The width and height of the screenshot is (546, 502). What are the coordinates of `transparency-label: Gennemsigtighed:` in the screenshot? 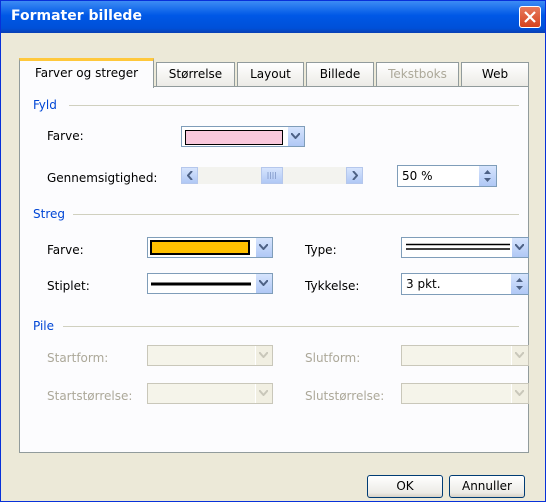 It's located at (102, 178).